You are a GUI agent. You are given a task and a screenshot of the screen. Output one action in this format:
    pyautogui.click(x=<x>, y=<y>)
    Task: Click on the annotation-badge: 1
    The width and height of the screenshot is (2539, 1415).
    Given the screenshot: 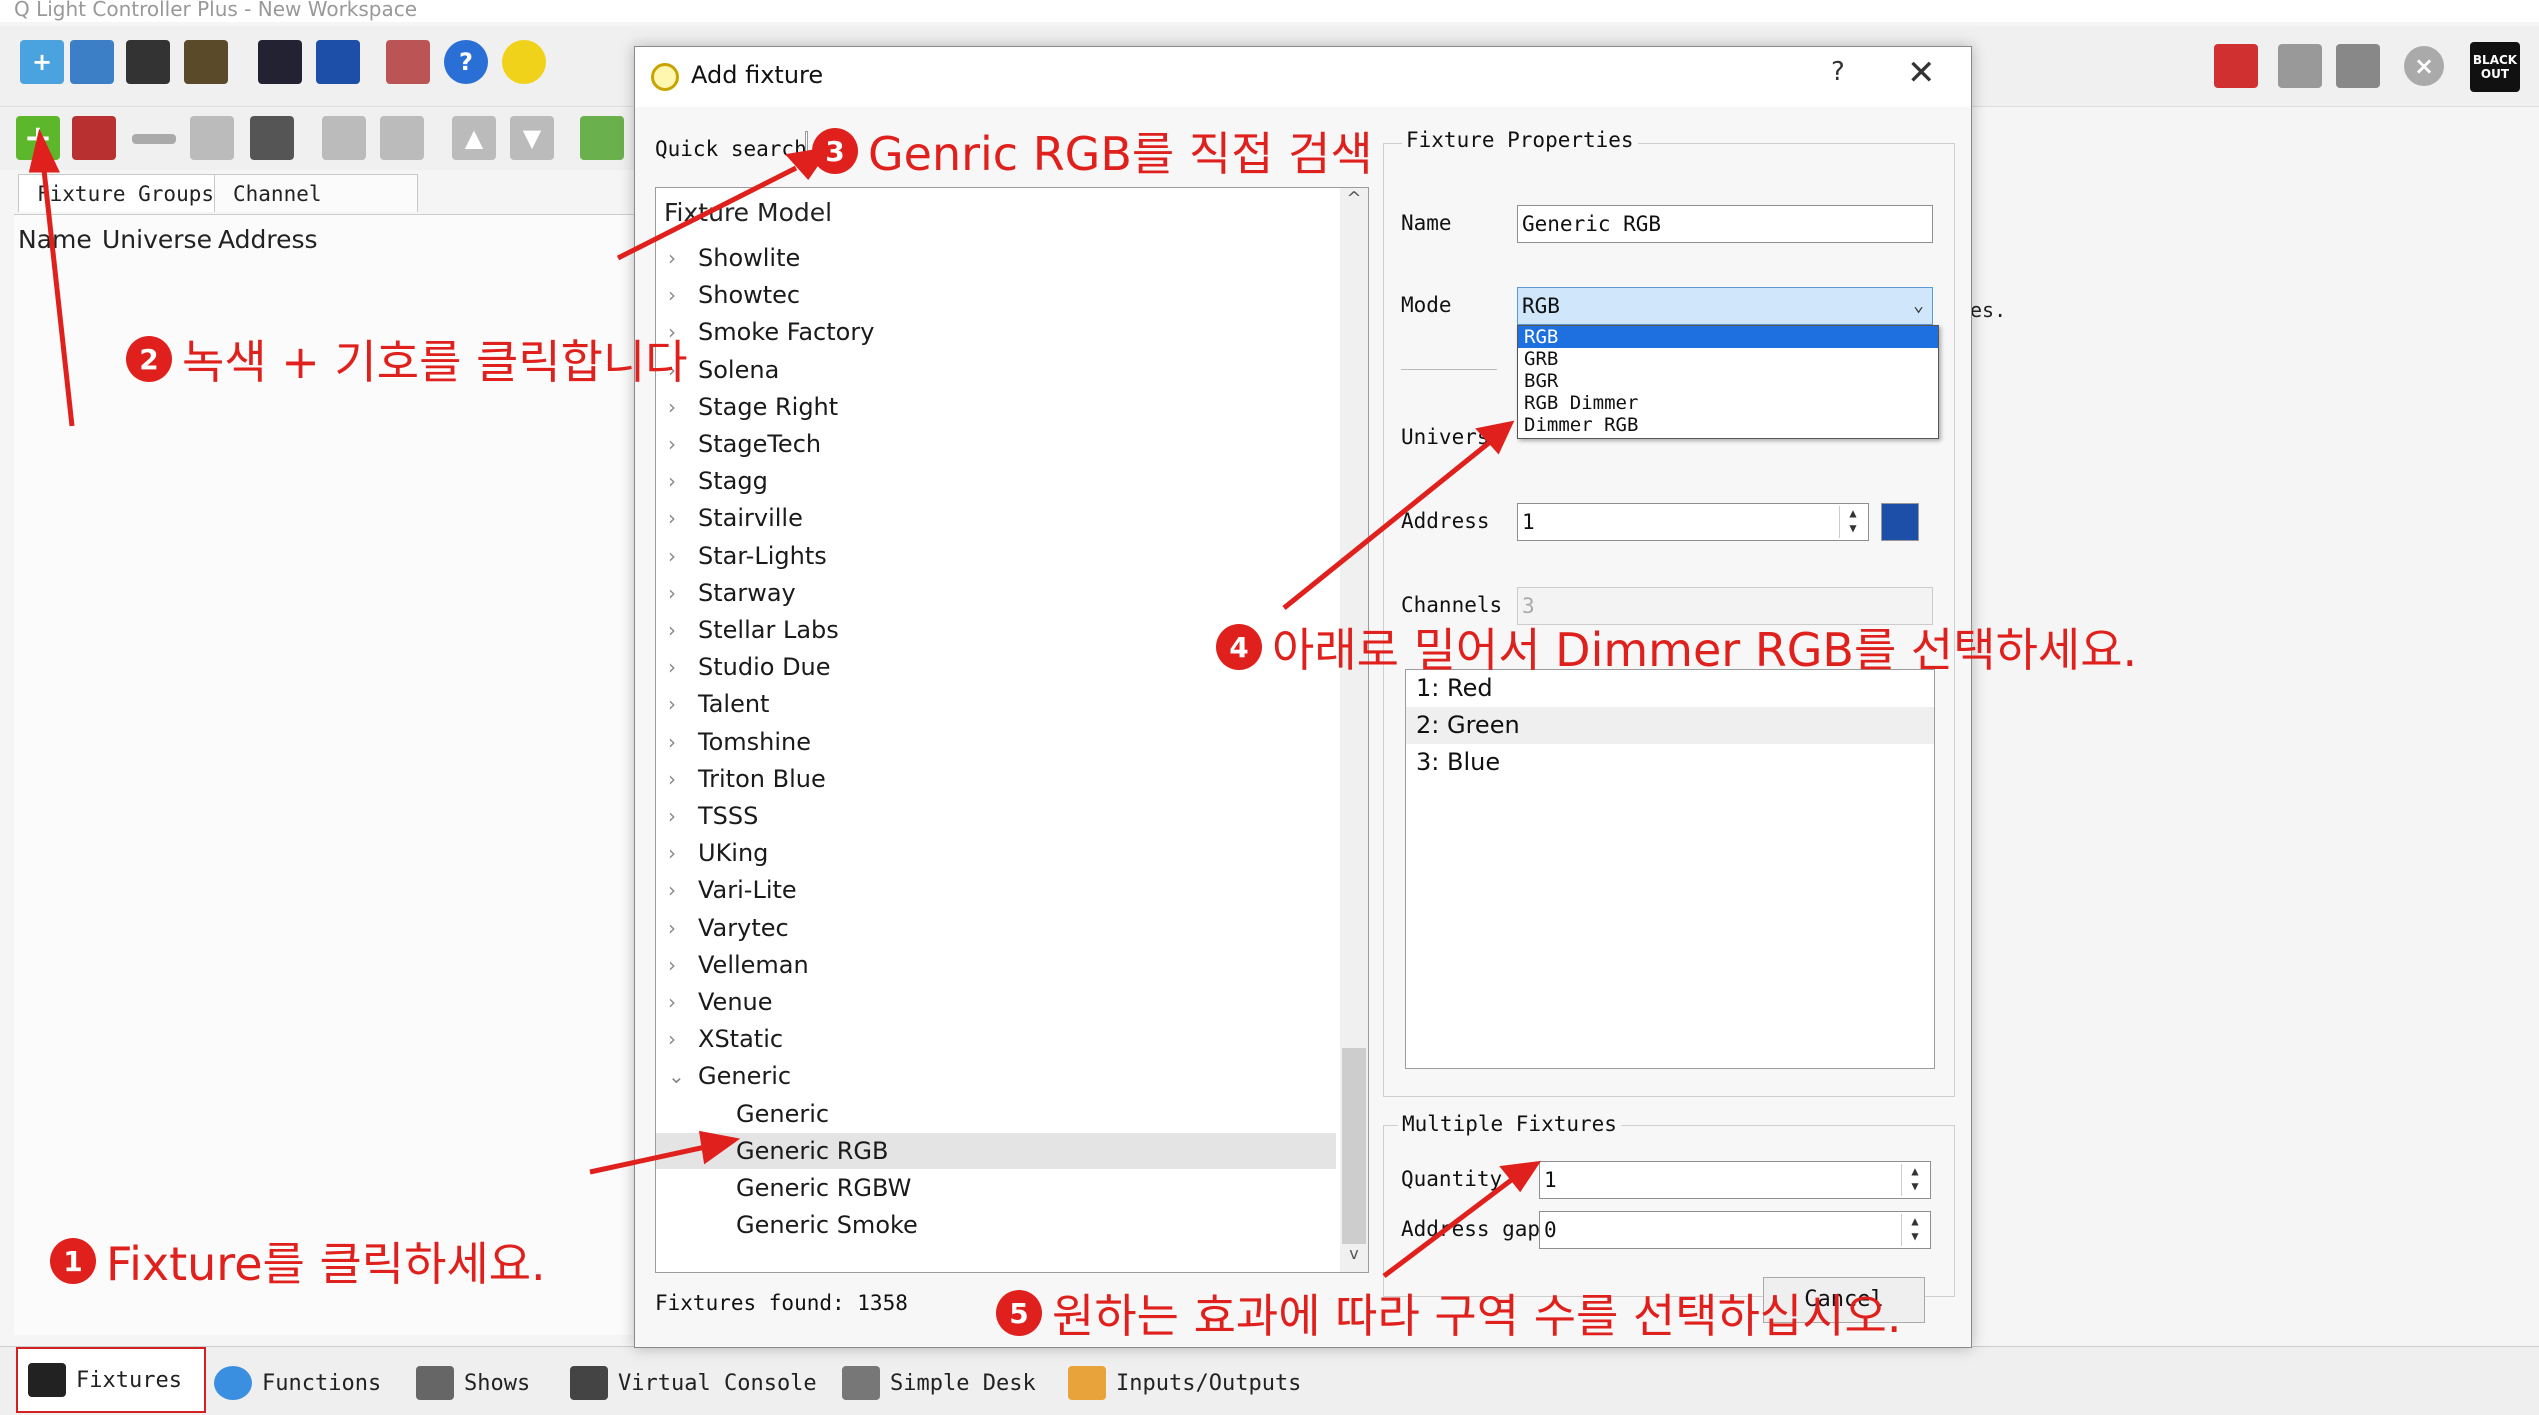 What is the action you would take?
    pyautogui.click(x=73, y=1261)
    